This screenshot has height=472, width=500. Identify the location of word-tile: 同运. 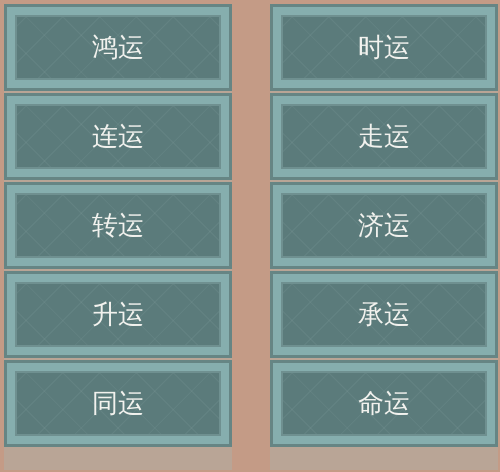
(118, 403).